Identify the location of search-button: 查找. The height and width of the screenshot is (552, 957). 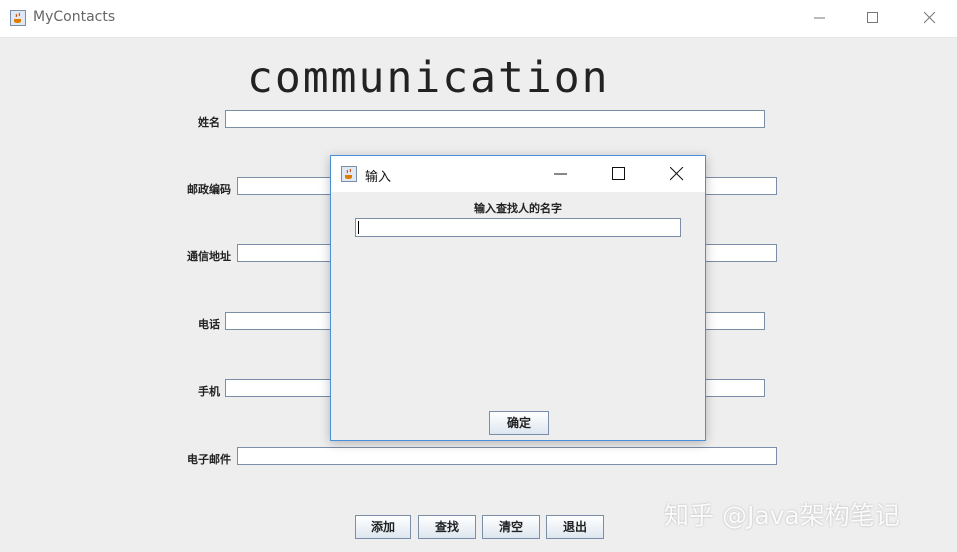
(447, 527).